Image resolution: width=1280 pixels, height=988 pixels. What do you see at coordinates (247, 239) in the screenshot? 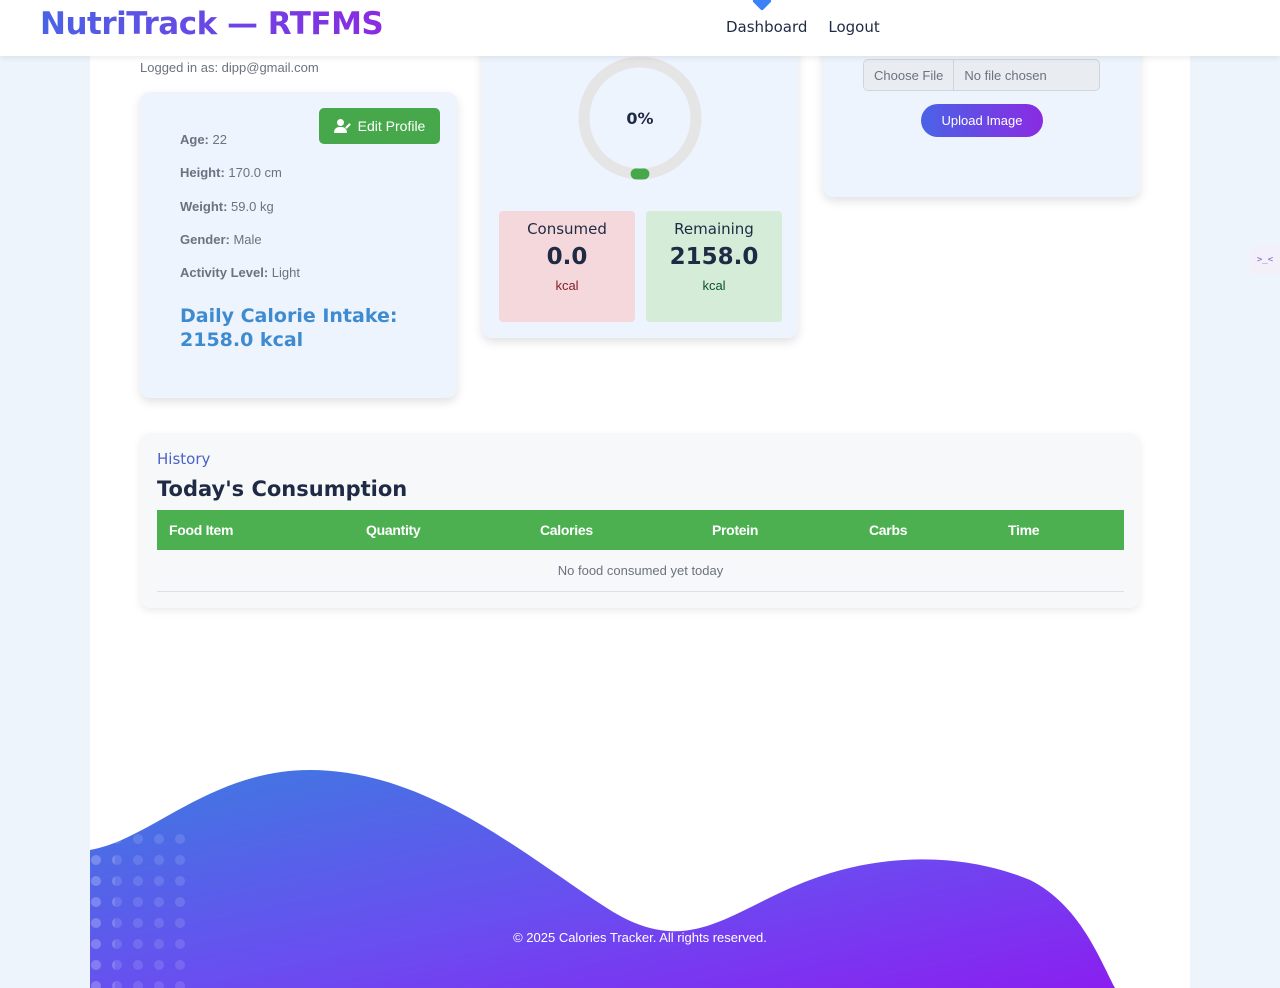
I see `gender-value: Male` at bounding box center [247, 239].